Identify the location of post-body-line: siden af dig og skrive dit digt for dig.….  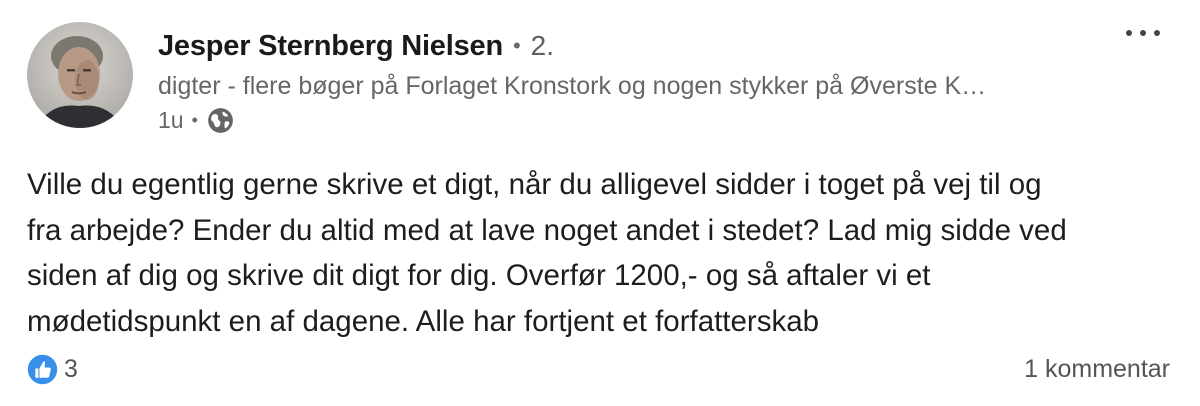
(479, 275).